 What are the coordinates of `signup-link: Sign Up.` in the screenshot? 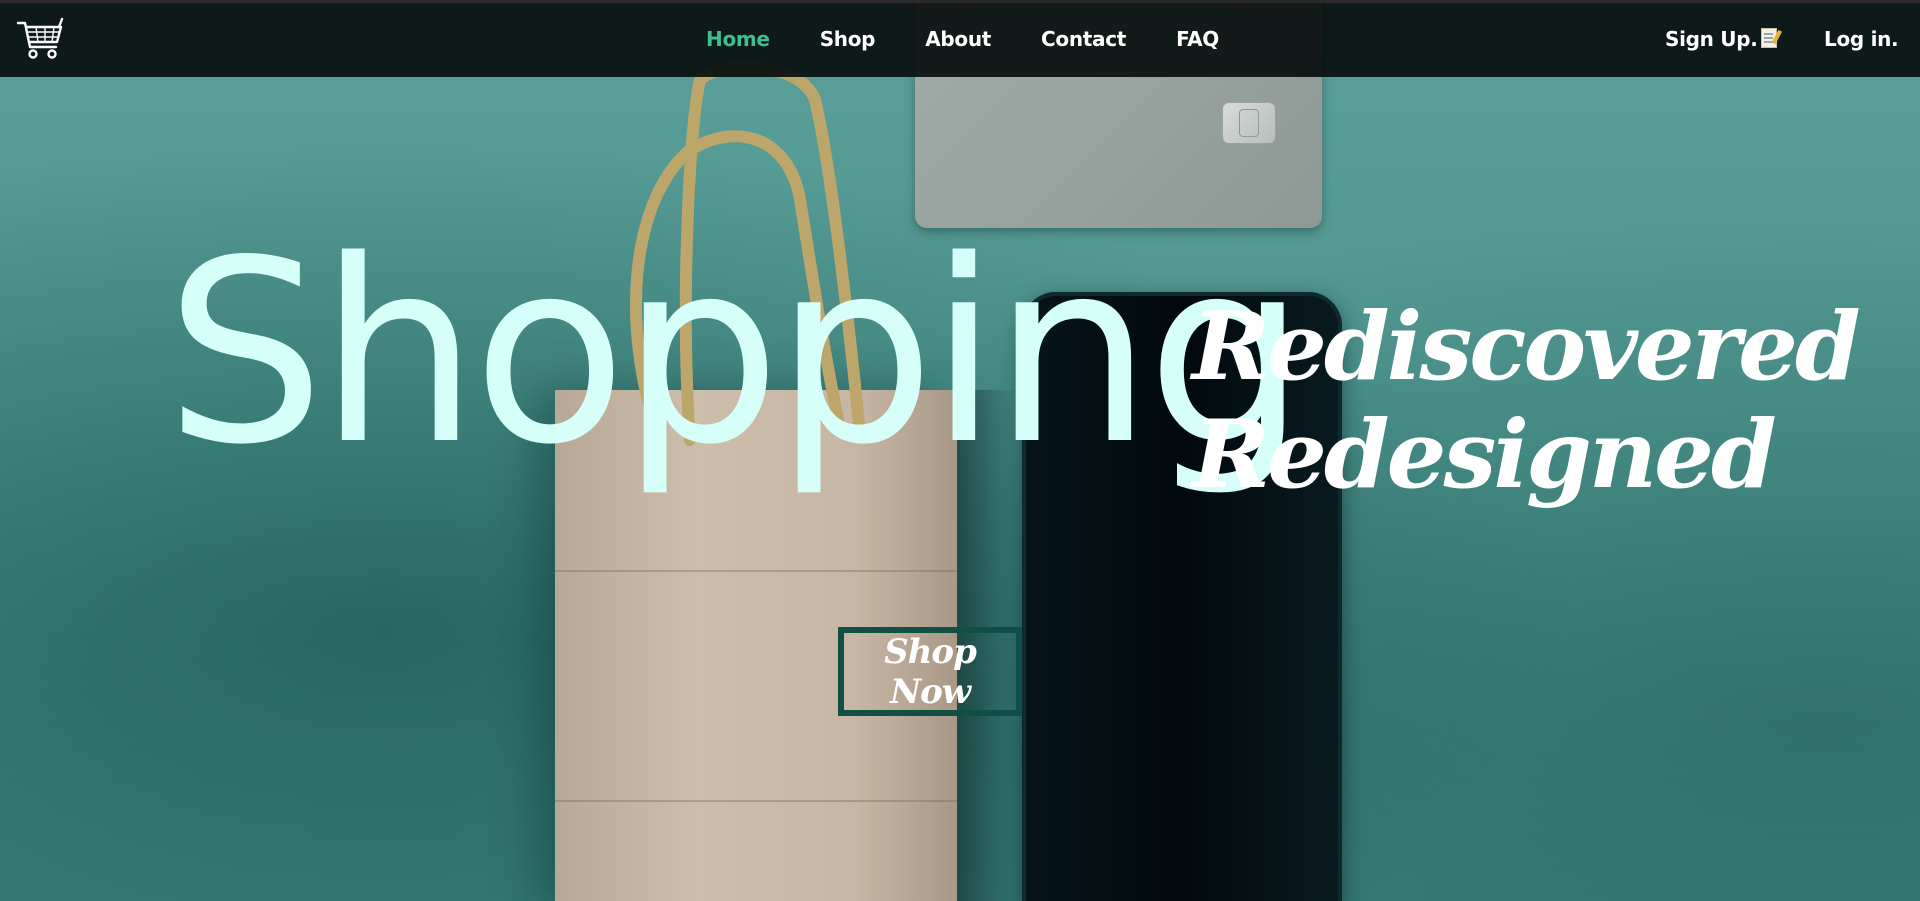 It's located at (1721, 39).